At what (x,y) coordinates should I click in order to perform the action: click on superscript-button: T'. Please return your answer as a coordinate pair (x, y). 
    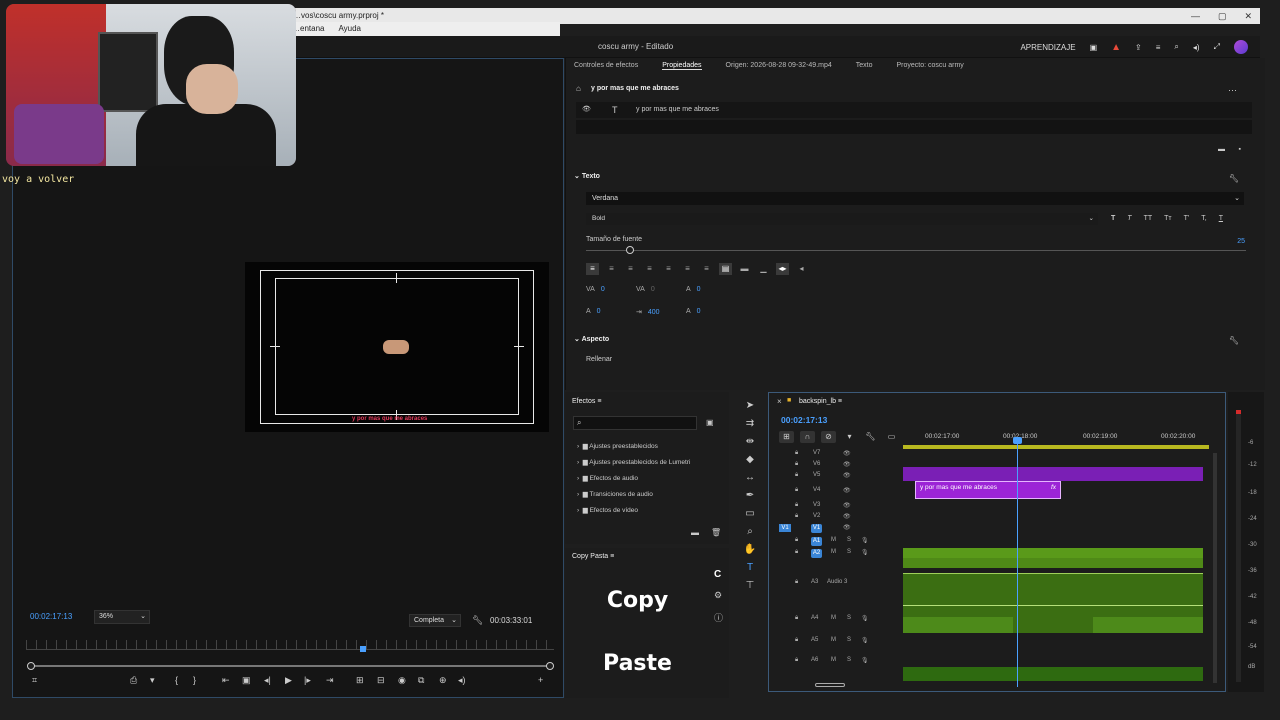
    Looking at the image, I should click on (1187, 218).